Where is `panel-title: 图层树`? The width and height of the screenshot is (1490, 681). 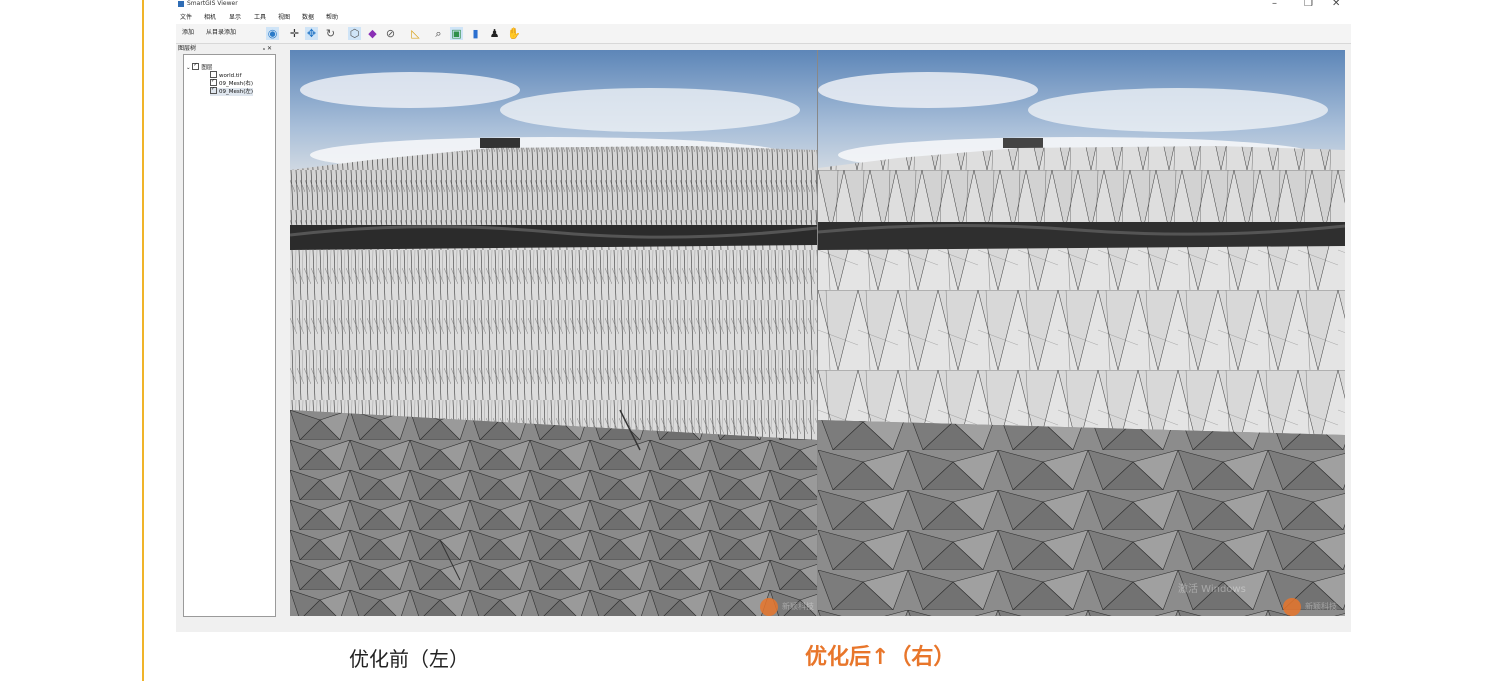
panel-title: 图层树 is located at coordinates (187, 48).